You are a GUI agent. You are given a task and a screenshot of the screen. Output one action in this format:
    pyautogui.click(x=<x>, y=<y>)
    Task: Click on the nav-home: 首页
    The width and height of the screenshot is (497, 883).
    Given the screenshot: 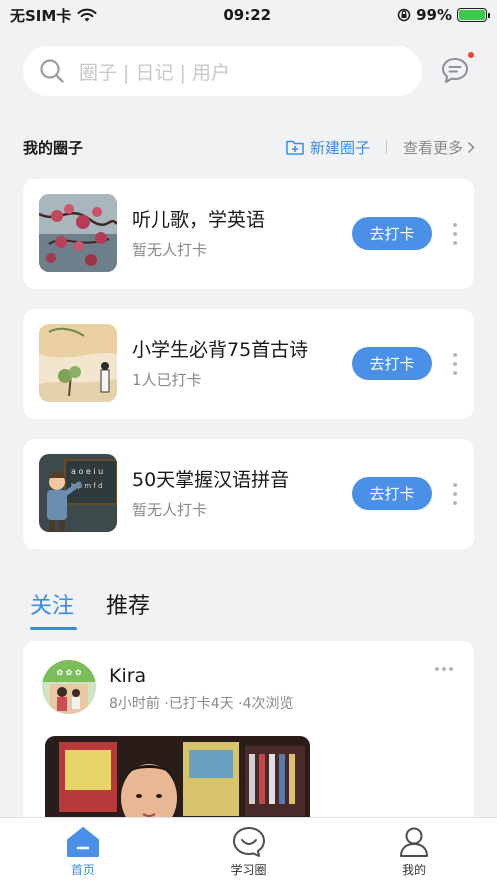 What is the action you would take?
    pyautogui.click(x=83, y=850)
    